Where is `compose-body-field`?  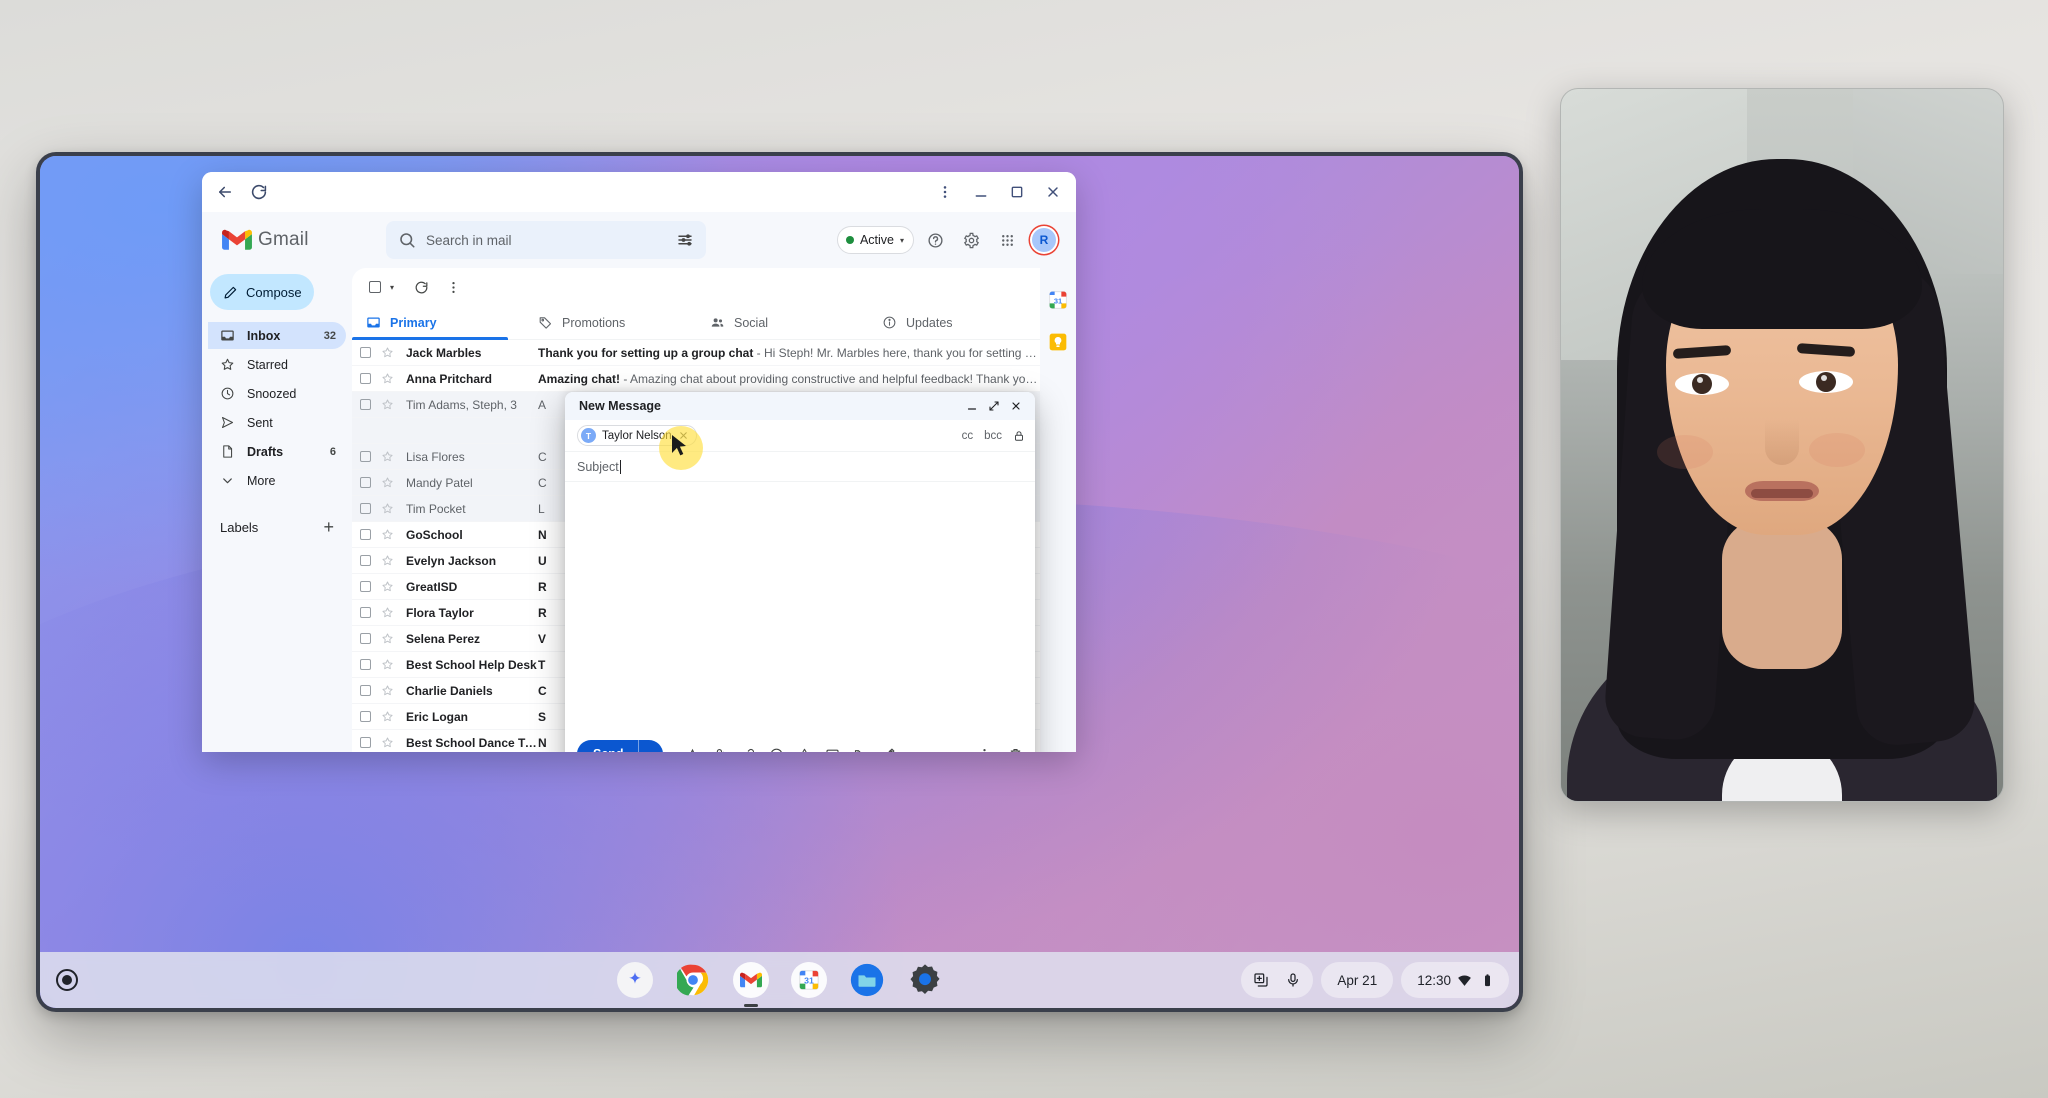 compose-body-field is located at coordinates (800, 607).